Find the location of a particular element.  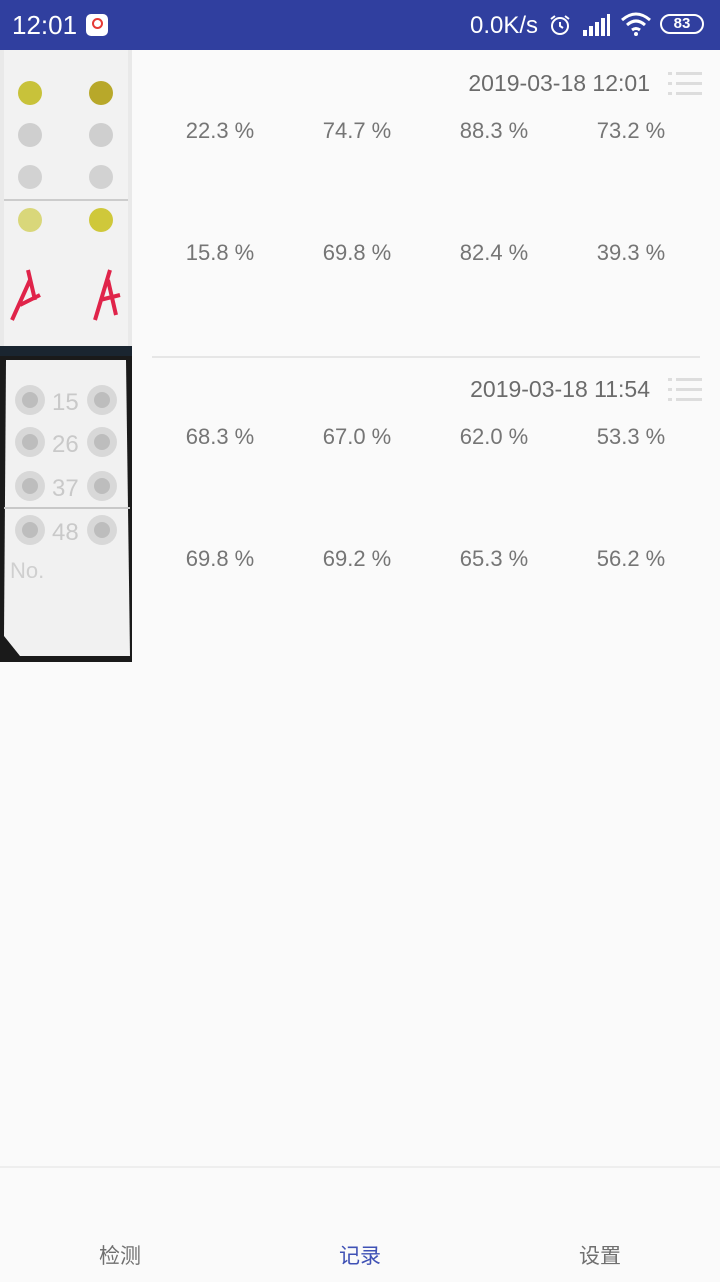

nav-tab-detect: 检测 is located at coordinates (120, 1255).